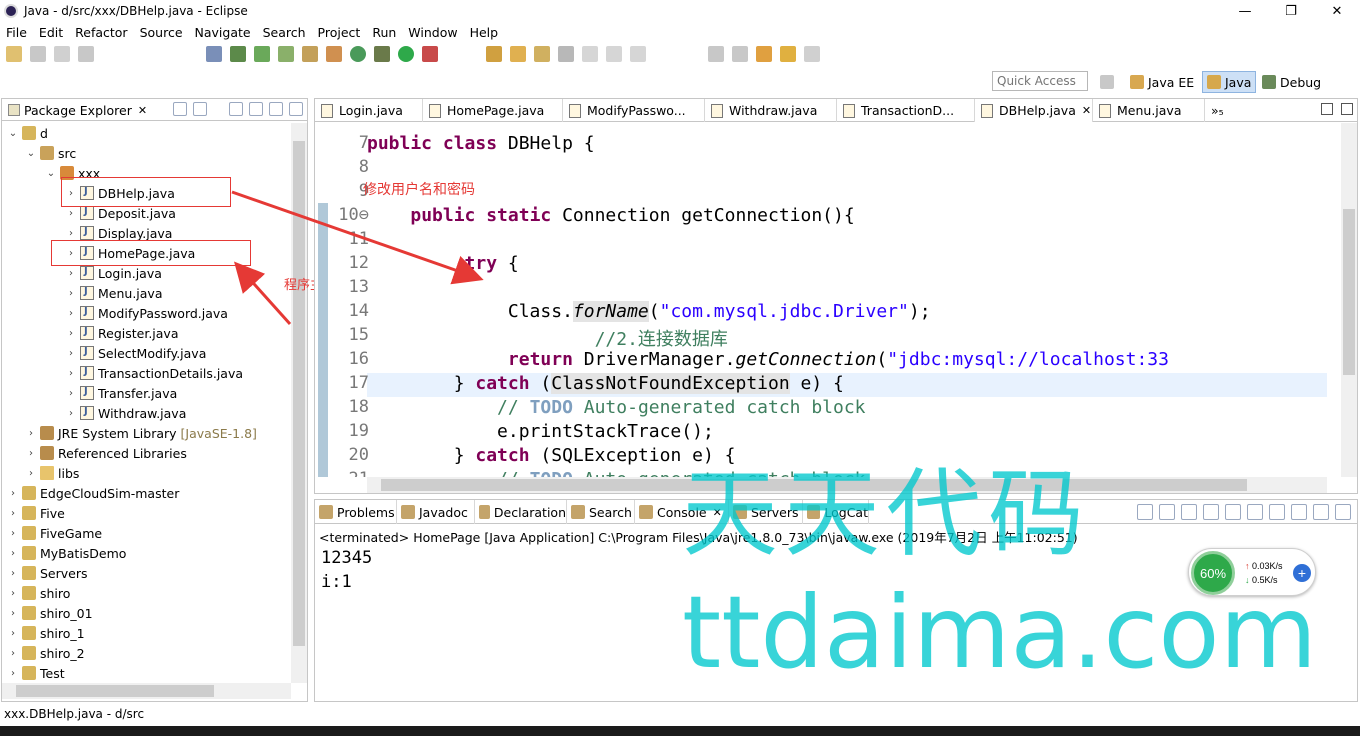 The height and width of the screenshot is (736, 1360). What do you see at coordinates (1233, 512) in the screenshot?
I see `show-on-output-icon` at bounding box center [1233, 512].